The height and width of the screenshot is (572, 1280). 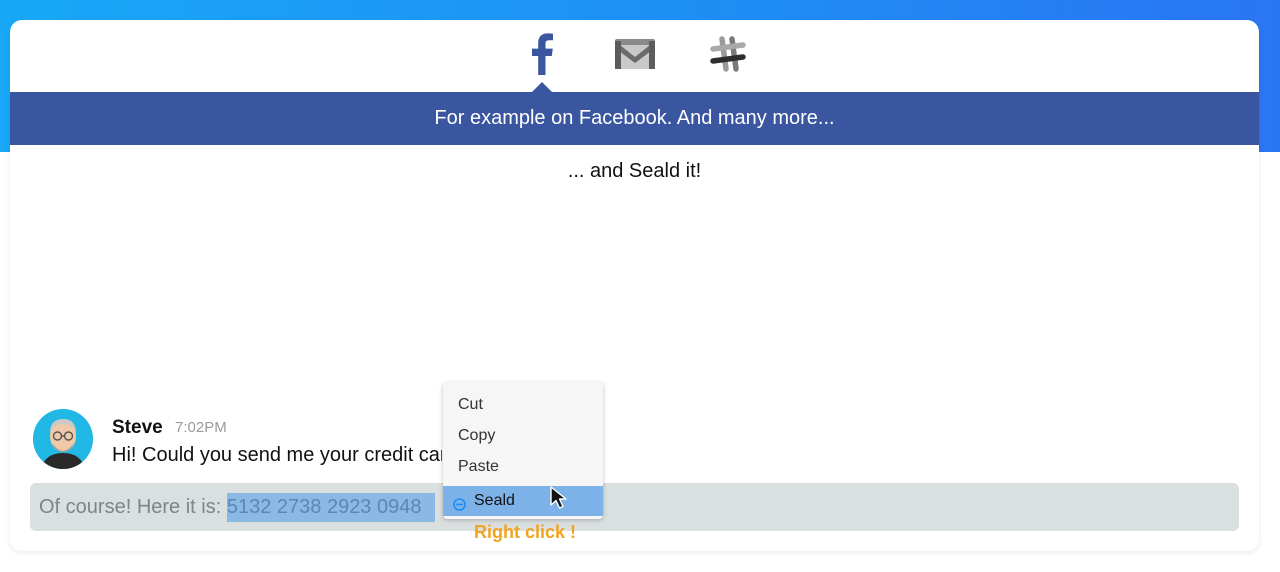 I want to click on menu-item-seald-label: Seald, so click(x=494, y=500).